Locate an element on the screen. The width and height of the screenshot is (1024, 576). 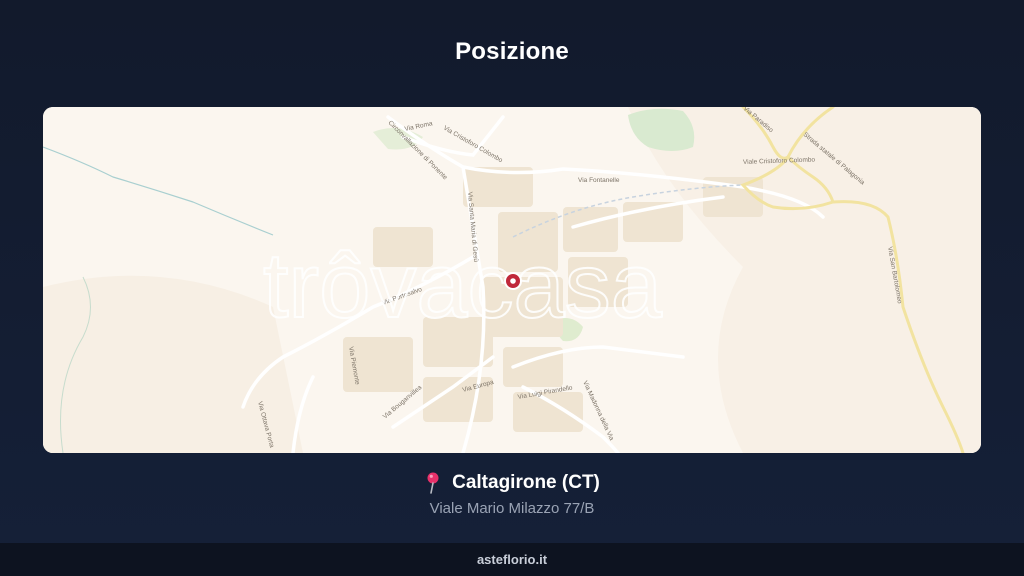
location-pin-icon is located at coordinates (513, 281).